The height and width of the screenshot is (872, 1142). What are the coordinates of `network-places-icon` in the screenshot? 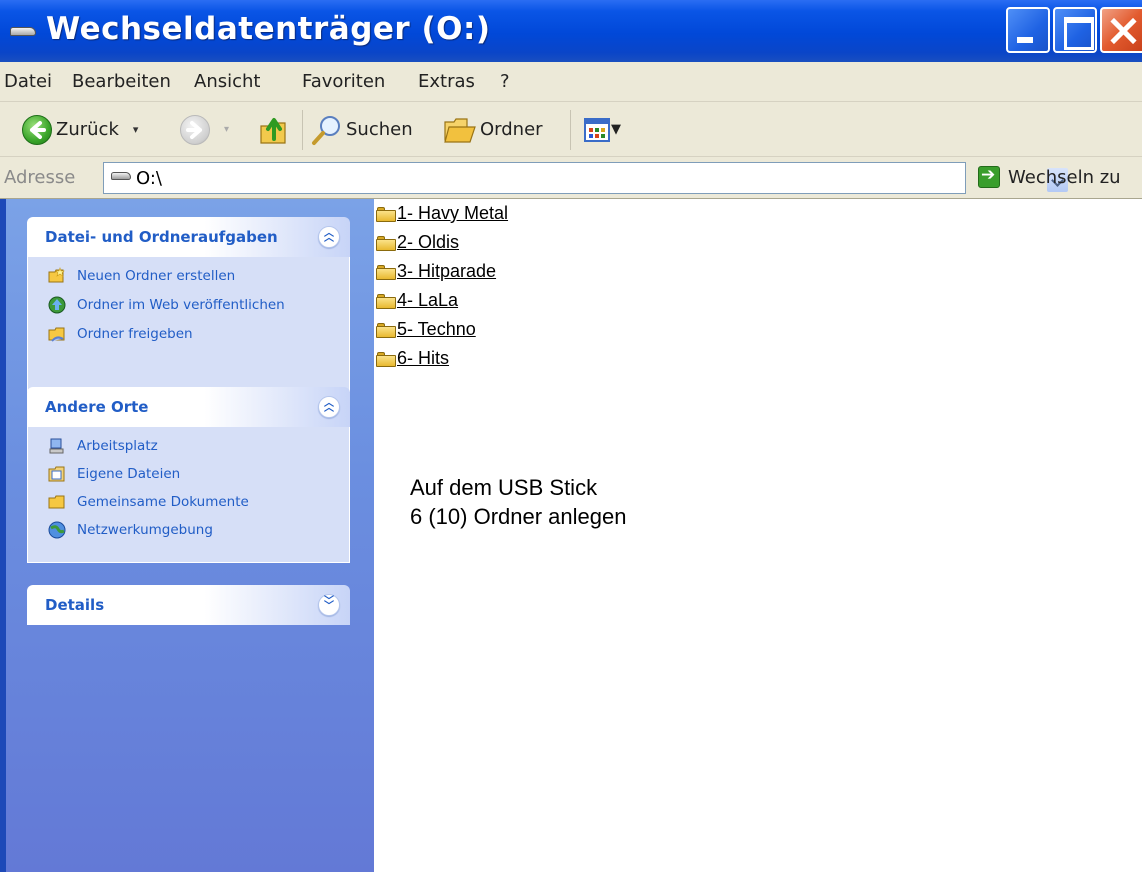 It's located at (57, 530).